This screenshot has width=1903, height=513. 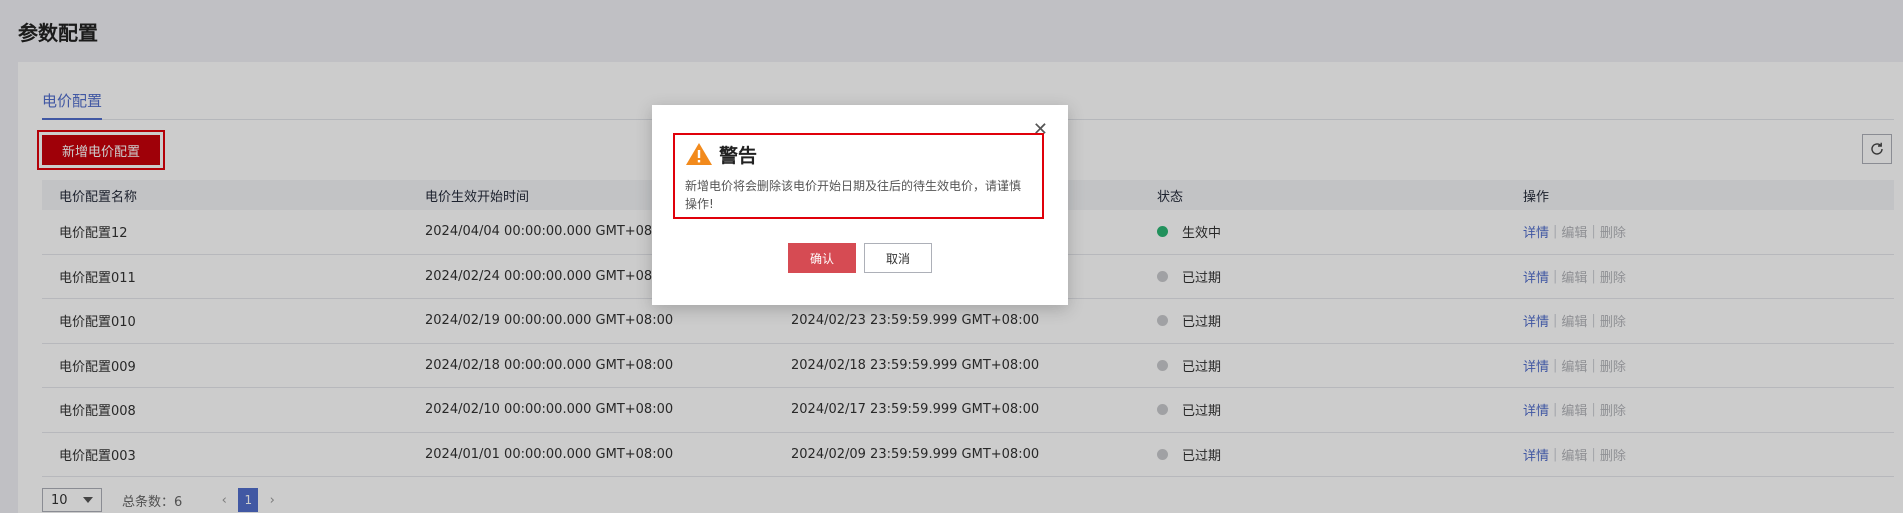 I want to click on dialog-title: 警告, so click(x=738, y=155).